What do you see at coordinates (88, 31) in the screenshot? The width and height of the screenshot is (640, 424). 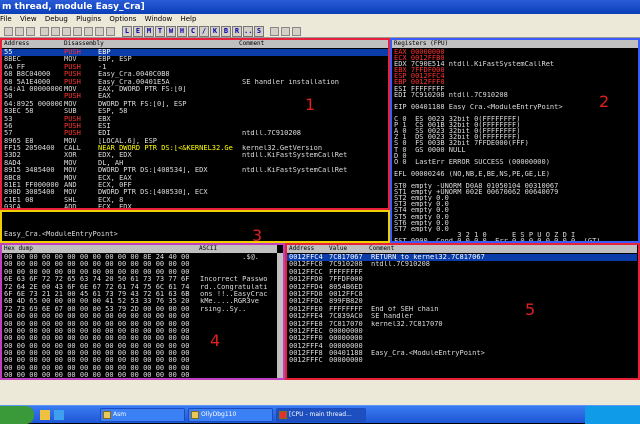 I see `trace-into-icon` at bounding box center [88, 31].